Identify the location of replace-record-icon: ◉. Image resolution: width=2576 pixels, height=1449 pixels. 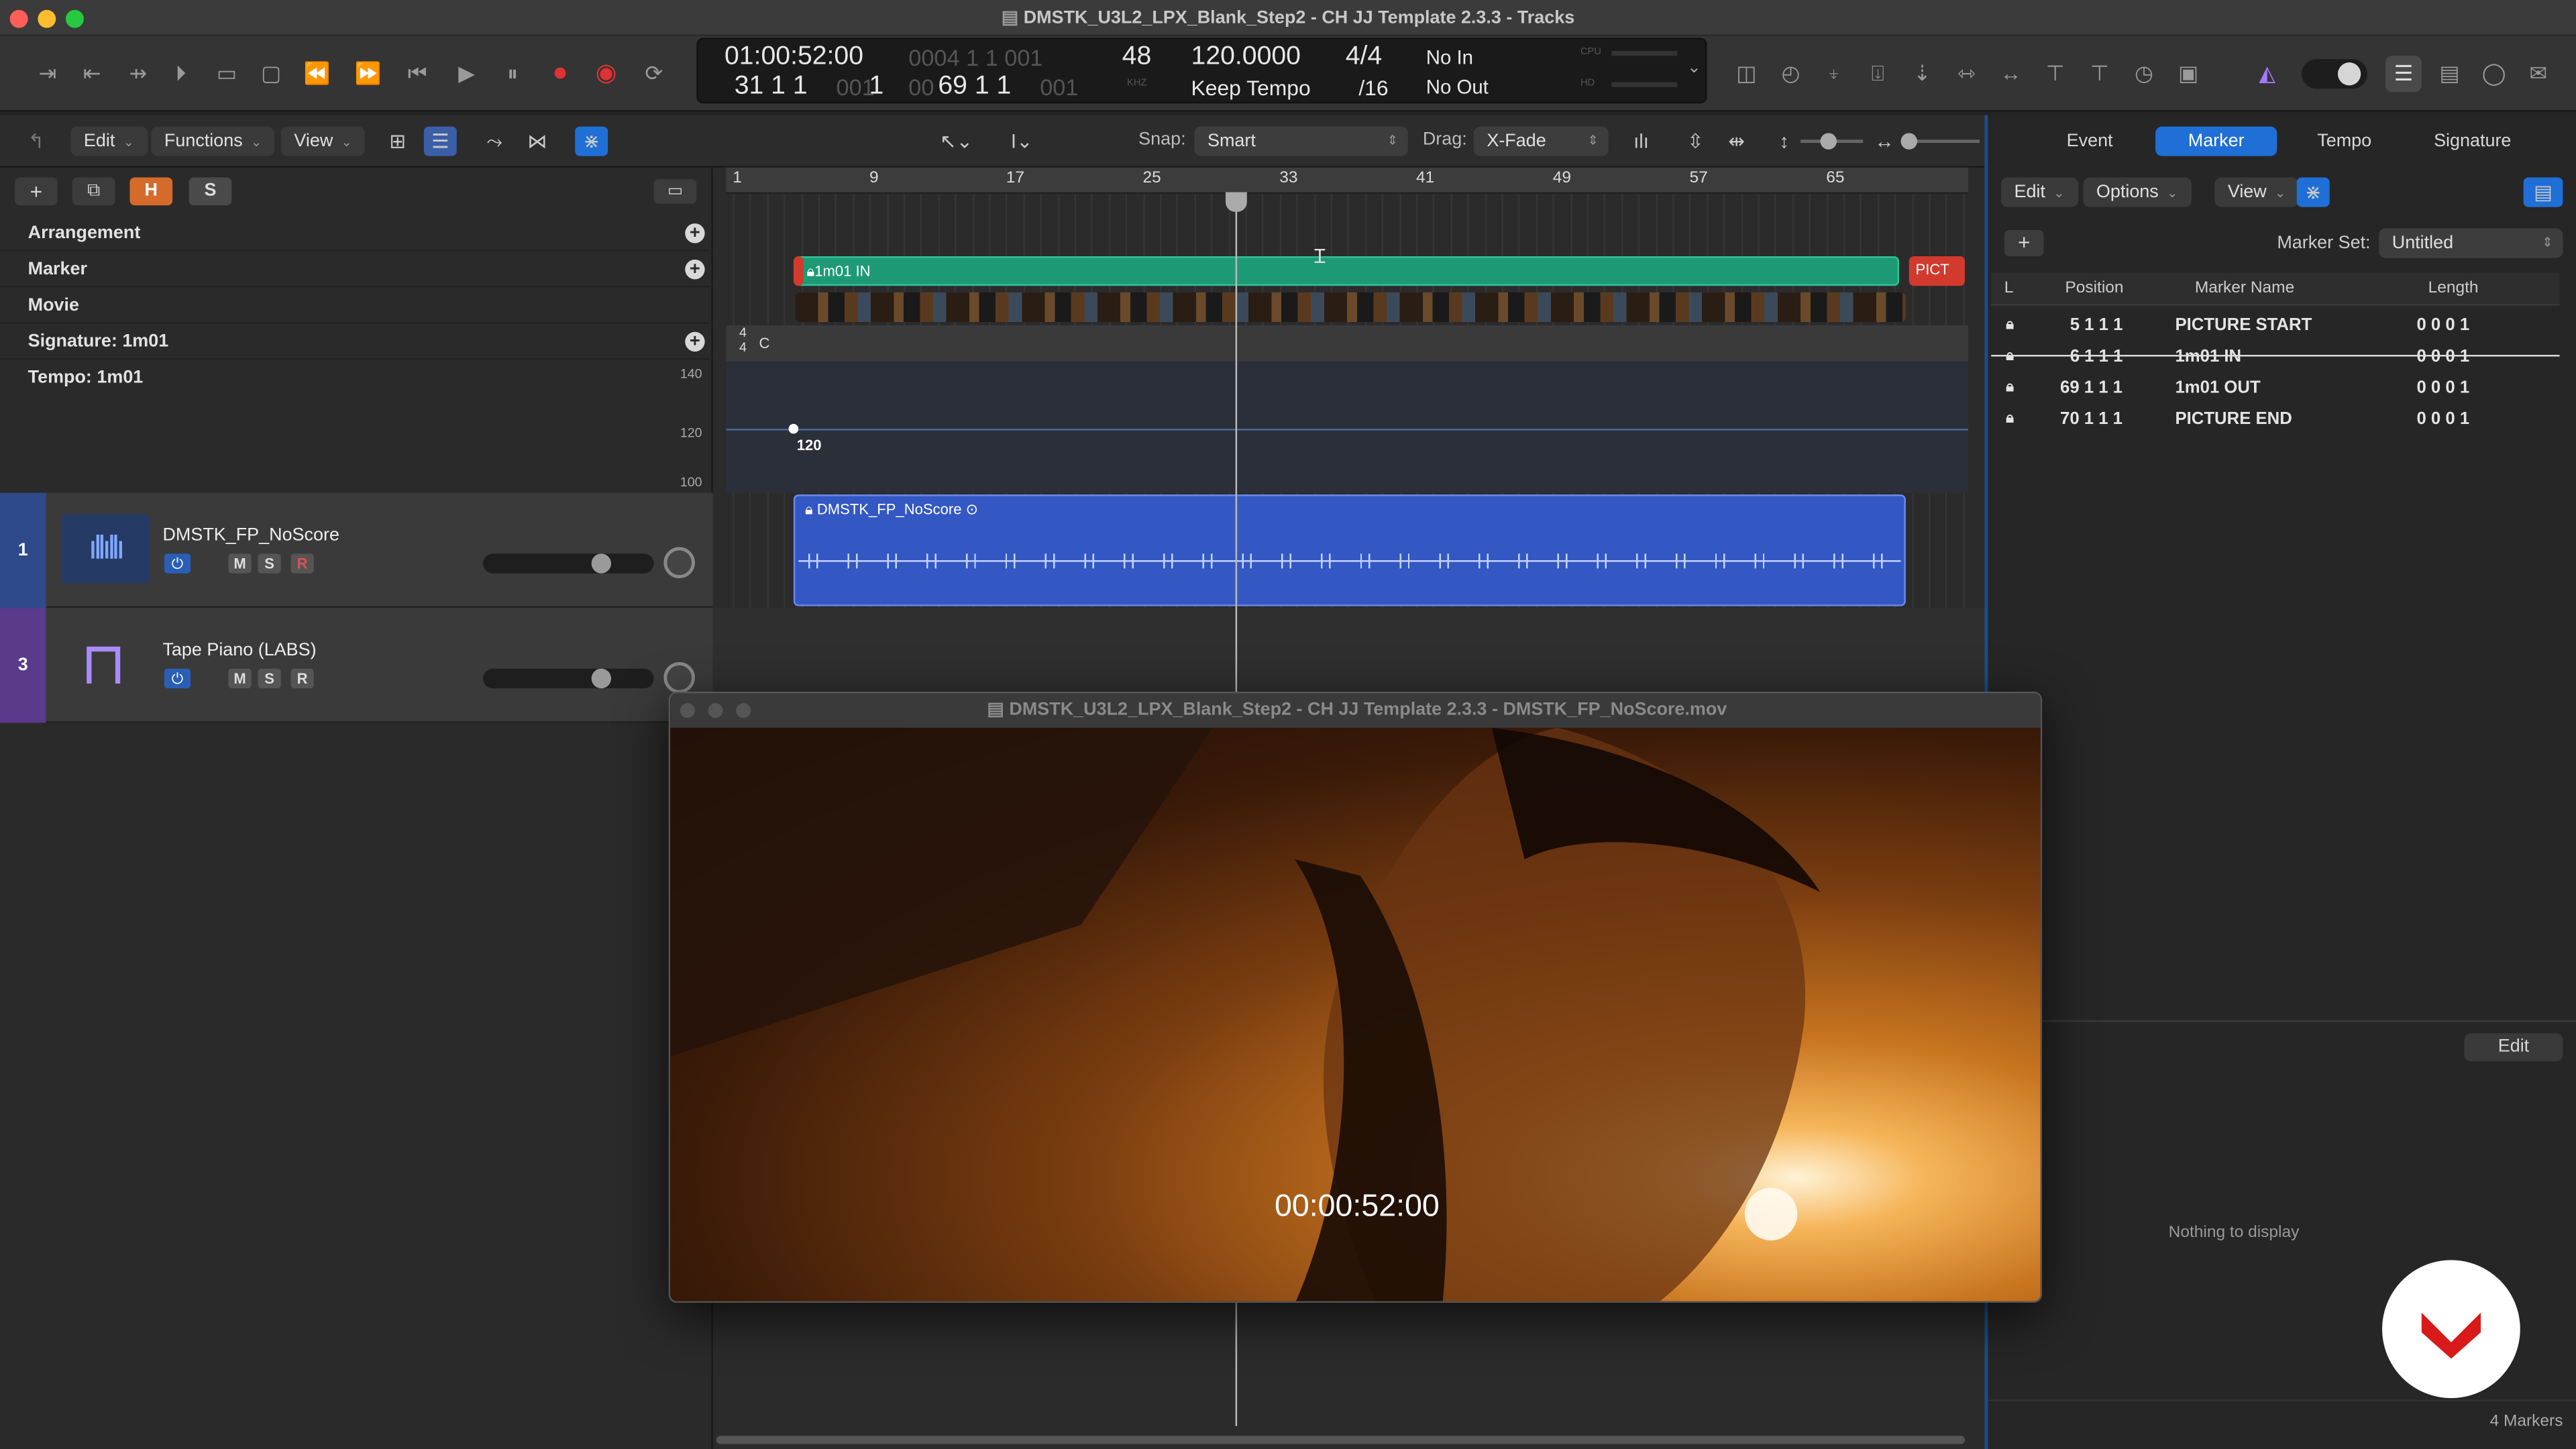
(606, 74).